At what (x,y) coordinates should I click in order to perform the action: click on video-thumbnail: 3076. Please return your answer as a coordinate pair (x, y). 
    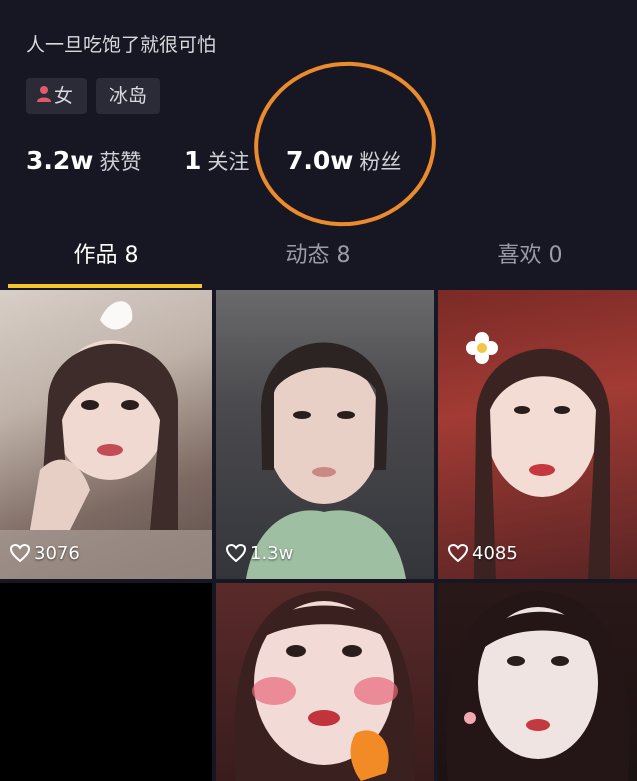
    Looking at the image, I should click on (106, 434).